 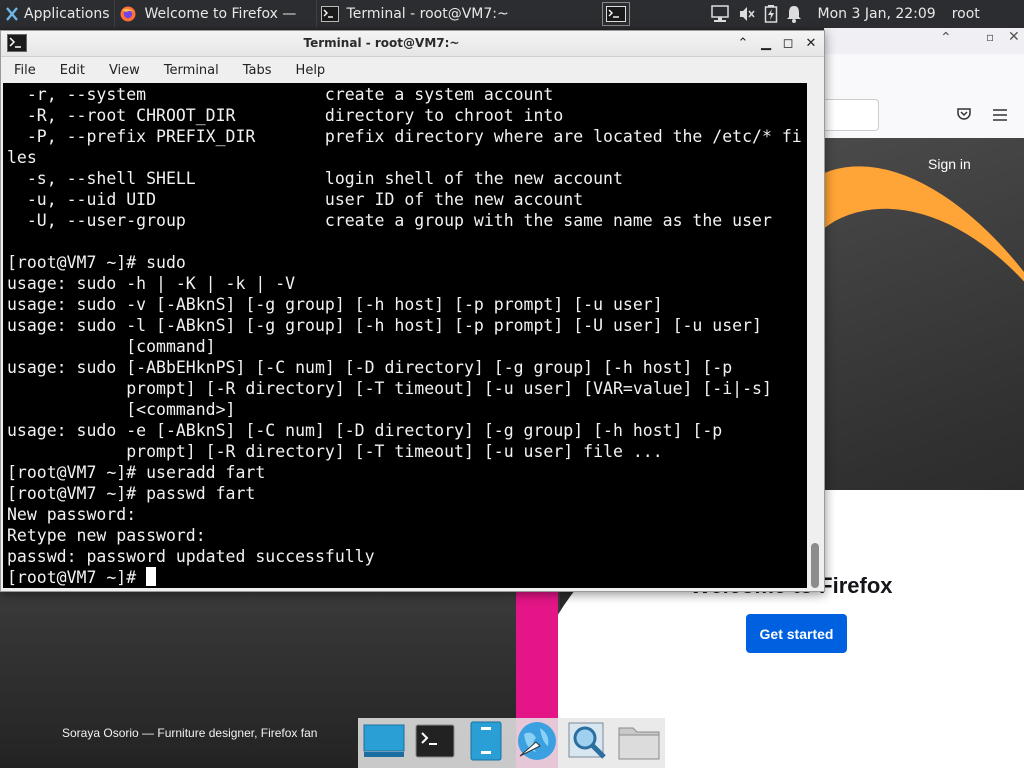 I want to click on volume-indicator, so click(x=747, y=14).